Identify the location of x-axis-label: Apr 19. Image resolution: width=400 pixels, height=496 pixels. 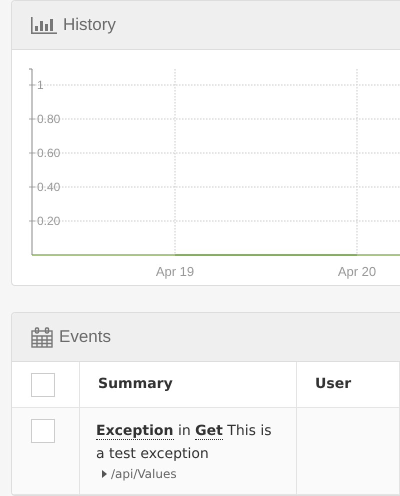
(175, 271).